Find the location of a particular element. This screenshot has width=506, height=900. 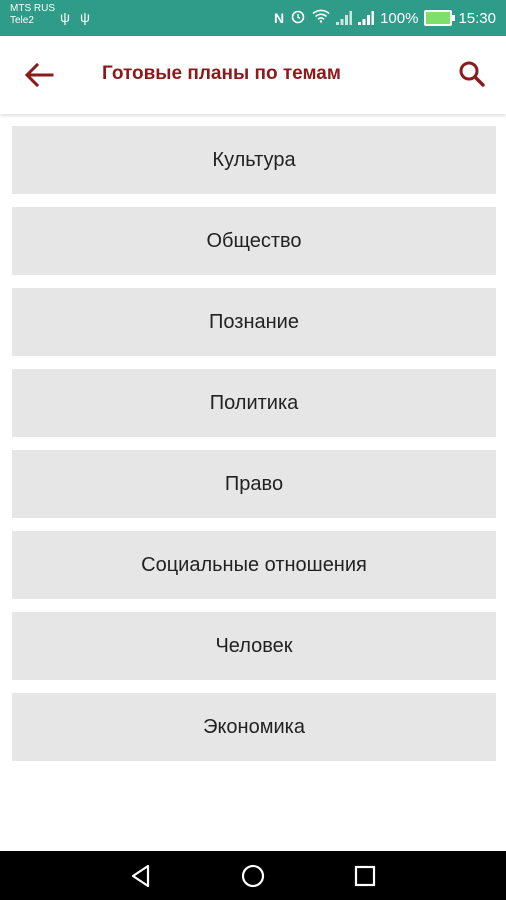

clock: 15:30 is located at coordinates (477, 18).